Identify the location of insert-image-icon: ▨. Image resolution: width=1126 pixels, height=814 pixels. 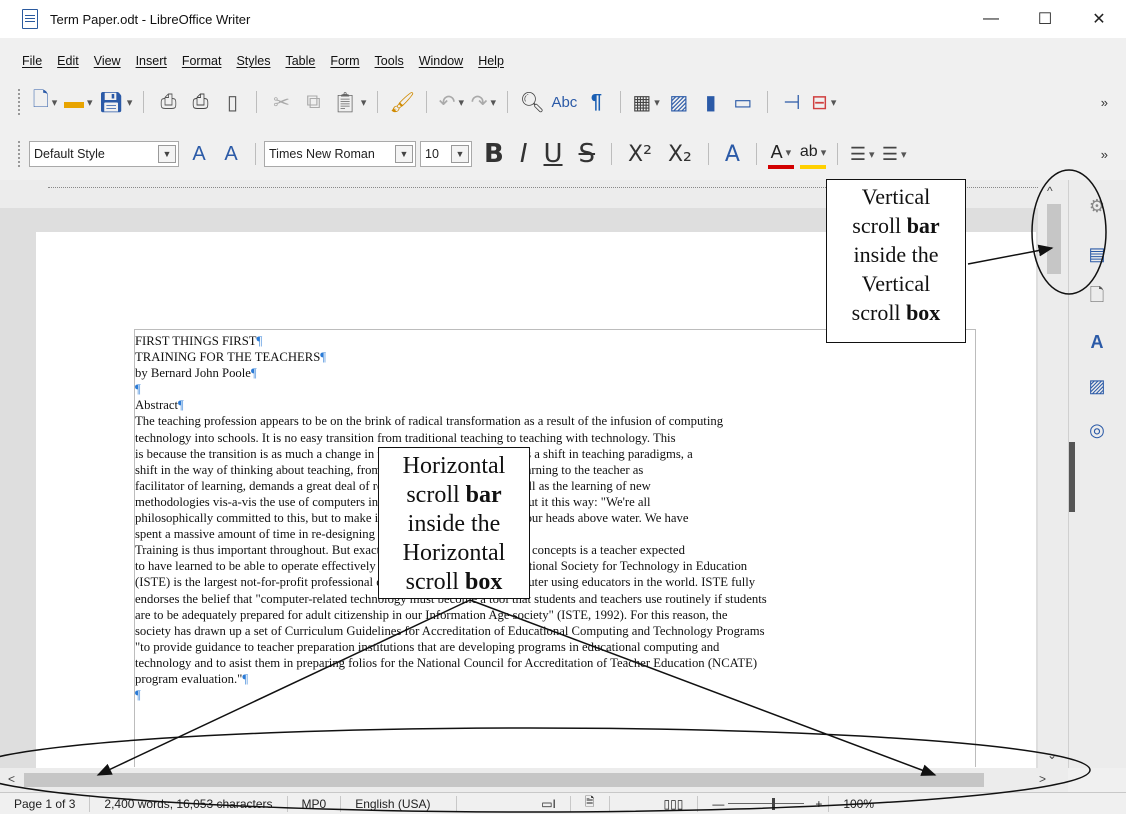
(679, 102).